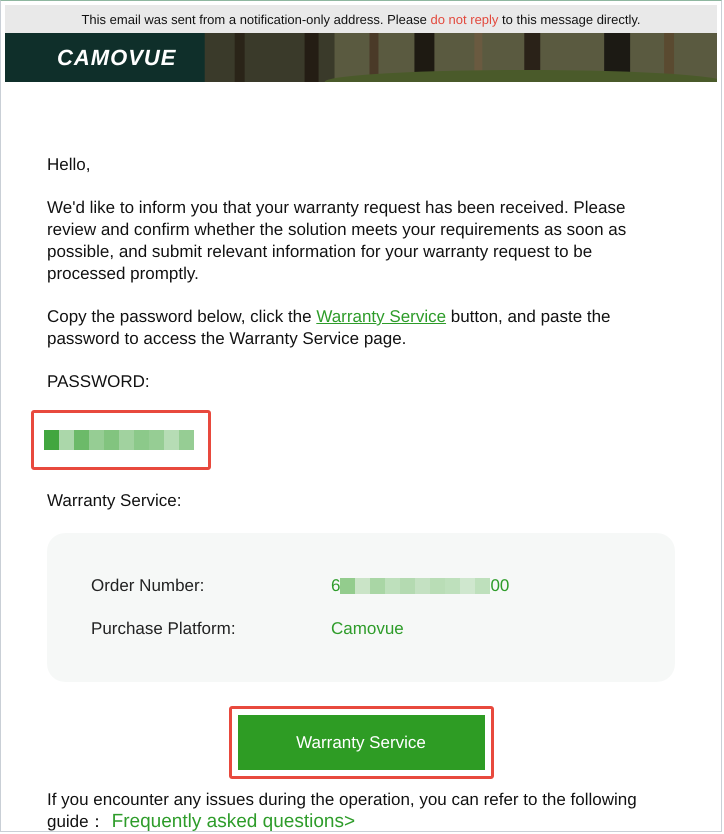 The height and width of the screenshot is (834, 724). What do you see at coordinates (148, 586) in the screenshot?
I see `detail-label: Order Number:` at bounding box center [148, 586].